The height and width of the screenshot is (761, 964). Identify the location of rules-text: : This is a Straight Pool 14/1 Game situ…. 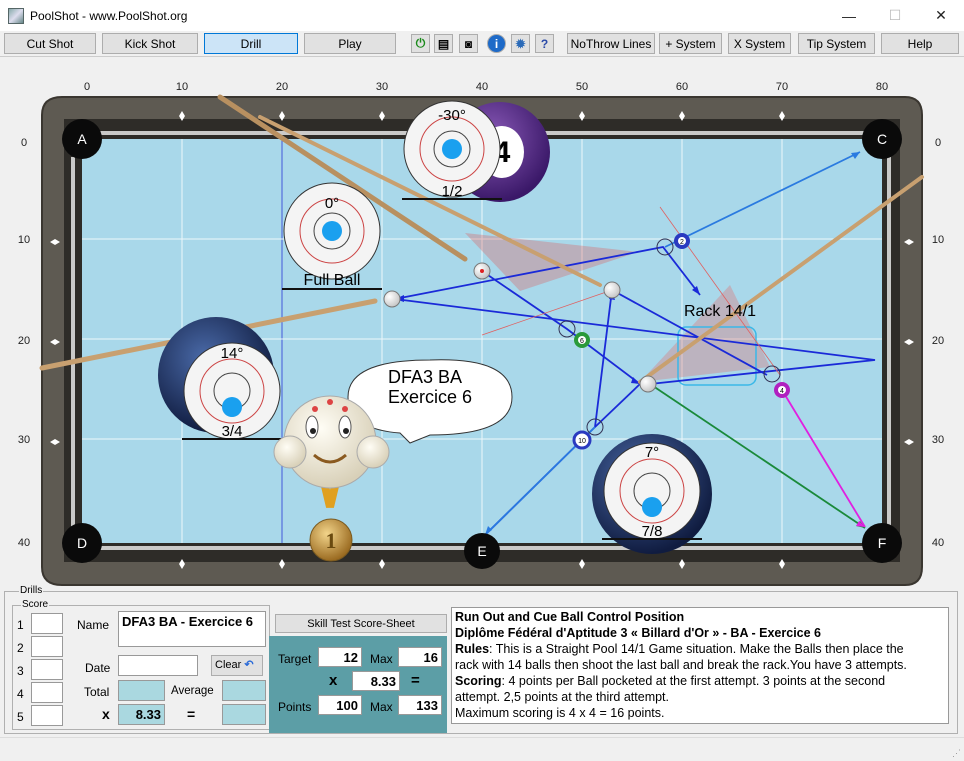
(681, 657).